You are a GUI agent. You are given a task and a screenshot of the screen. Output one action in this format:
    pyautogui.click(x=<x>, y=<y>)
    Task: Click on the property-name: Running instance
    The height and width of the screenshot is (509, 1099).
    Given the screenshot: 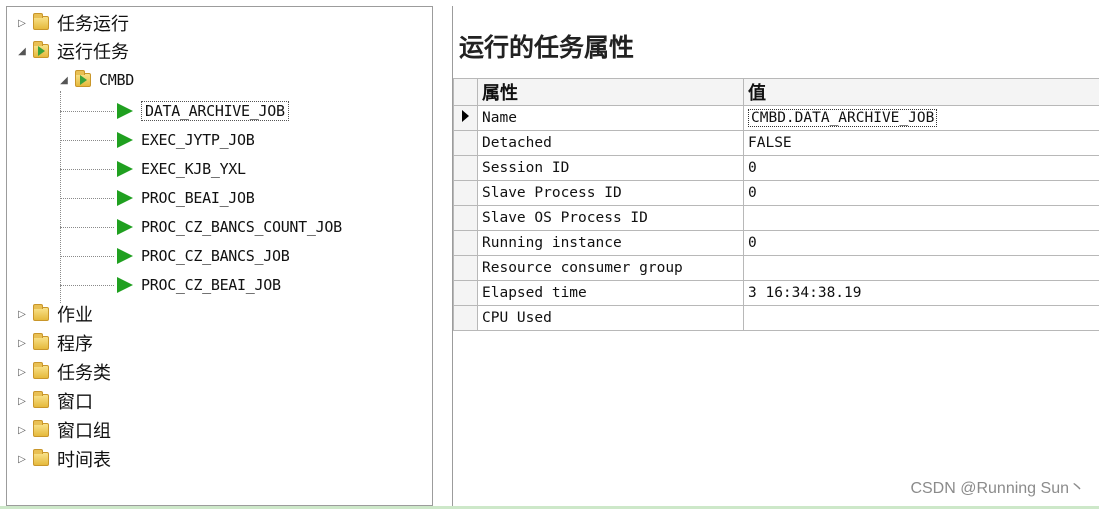 What is the action you would take?
    pyautogui.click(x=610, y=243)
    